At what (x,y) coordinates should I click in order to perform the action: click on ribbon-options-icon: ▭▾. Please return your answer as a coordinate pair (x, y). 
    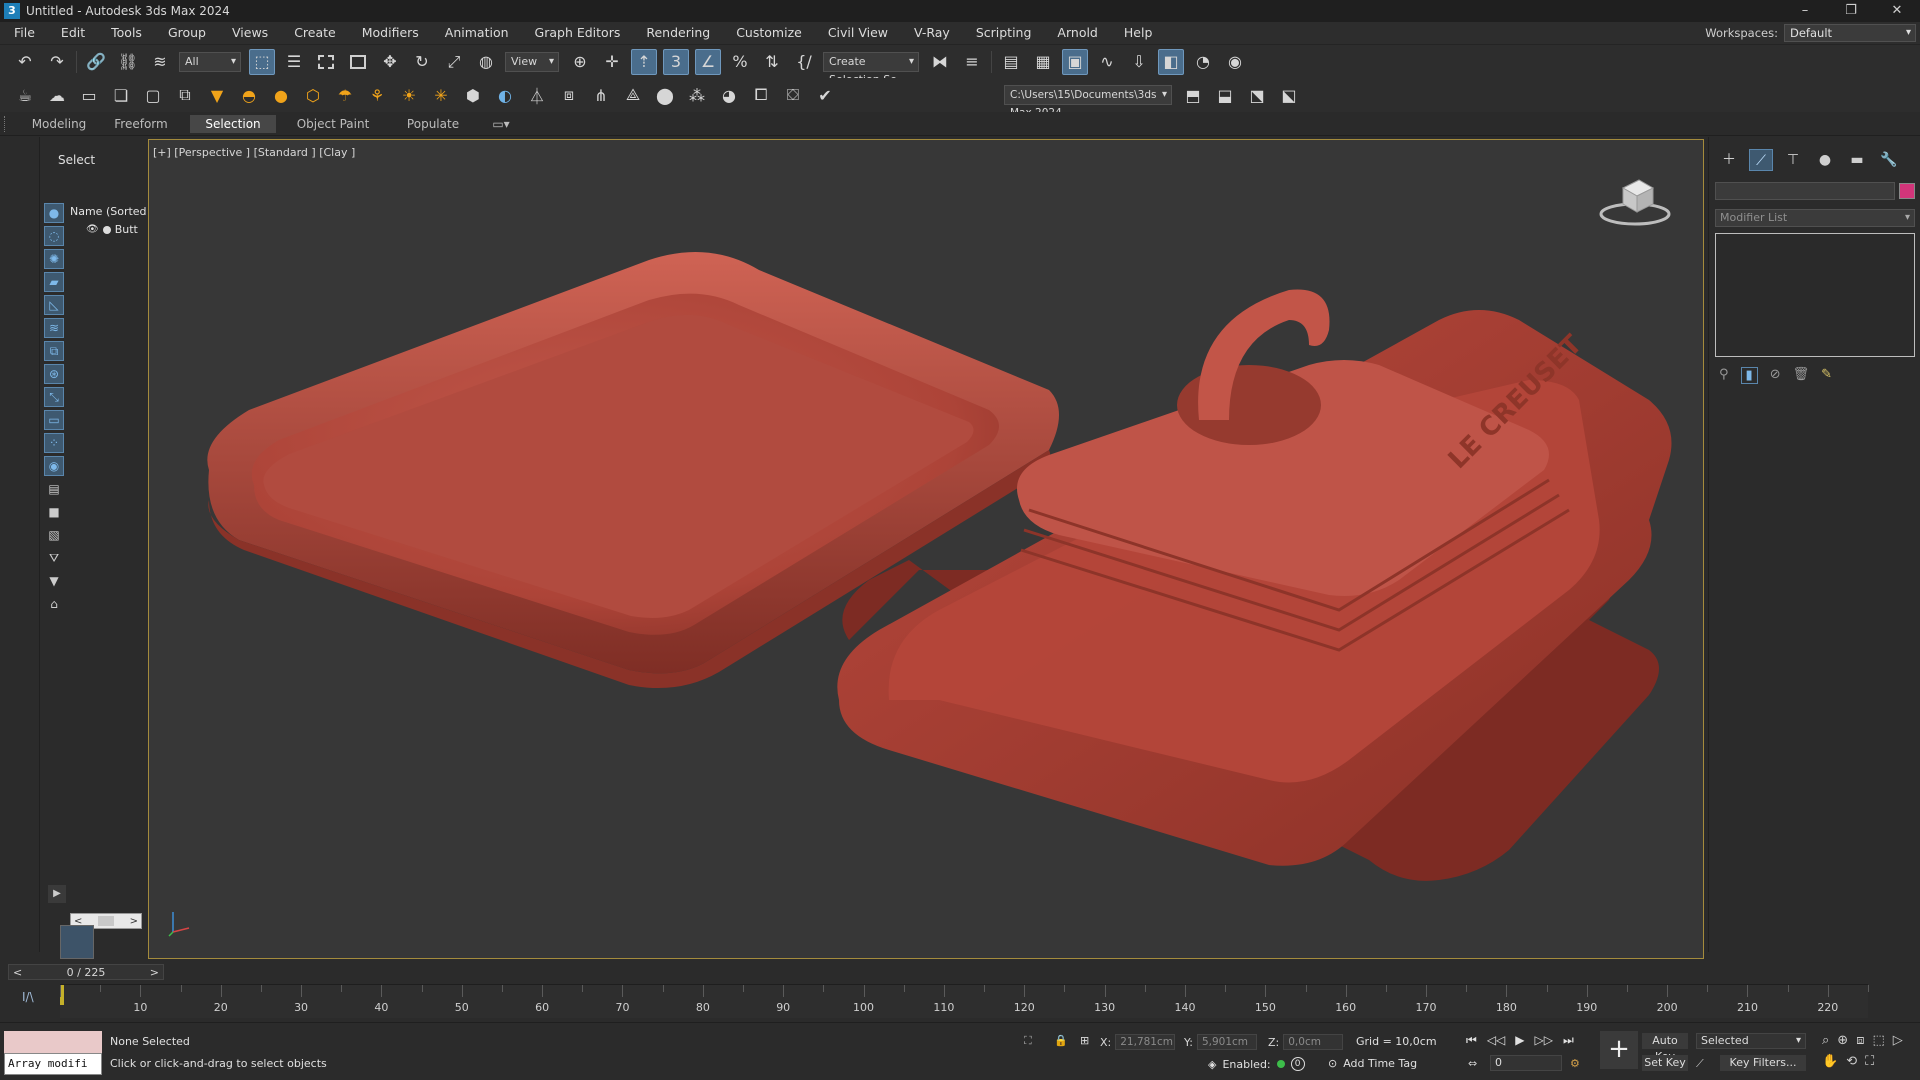
    Looking at the image, I should click on (501, 124).